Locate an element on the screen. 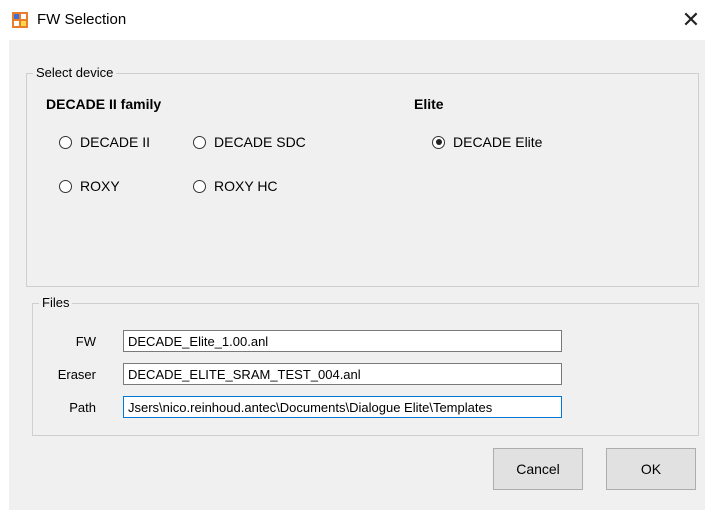  elite-heading: Elite is located at coordinates (429, 104).